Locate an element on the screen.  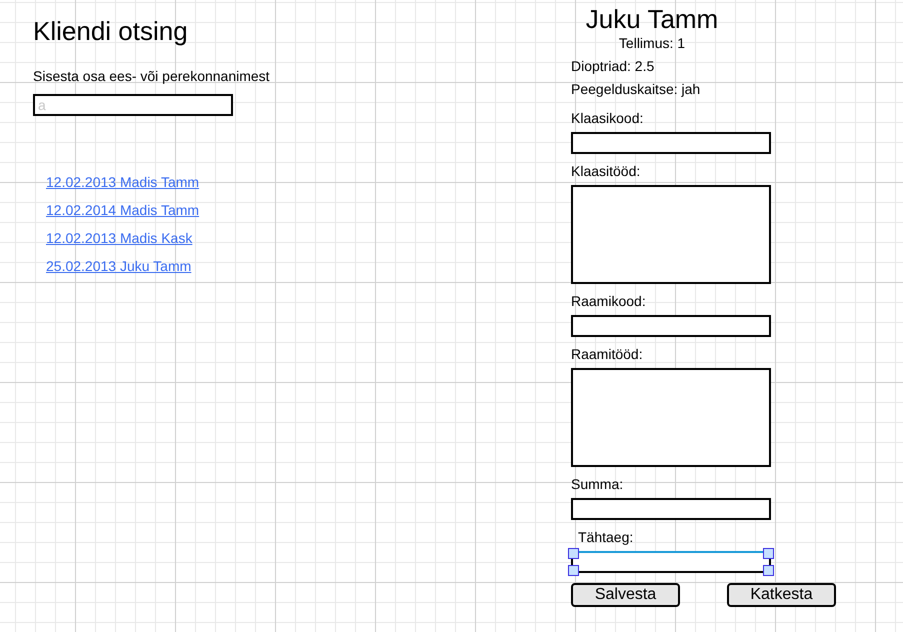
detail-text: Peegelduskaitse: jah is located at coordinates (635, 89).